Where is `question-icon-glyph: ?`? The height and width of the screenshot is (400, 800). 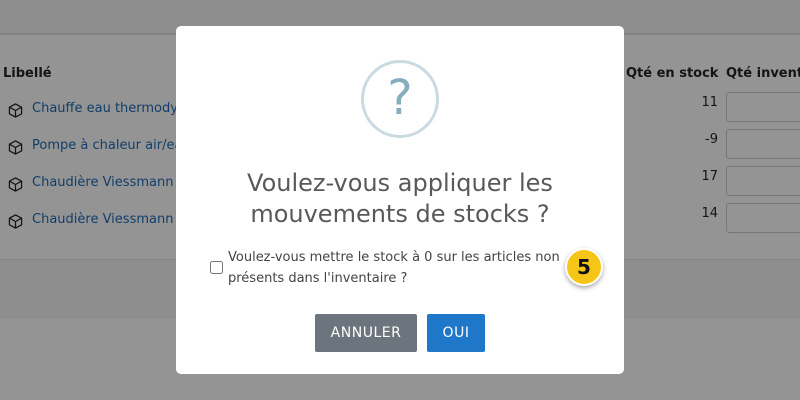 question-icon-glyph: ? is located at coordinates (400, 98).